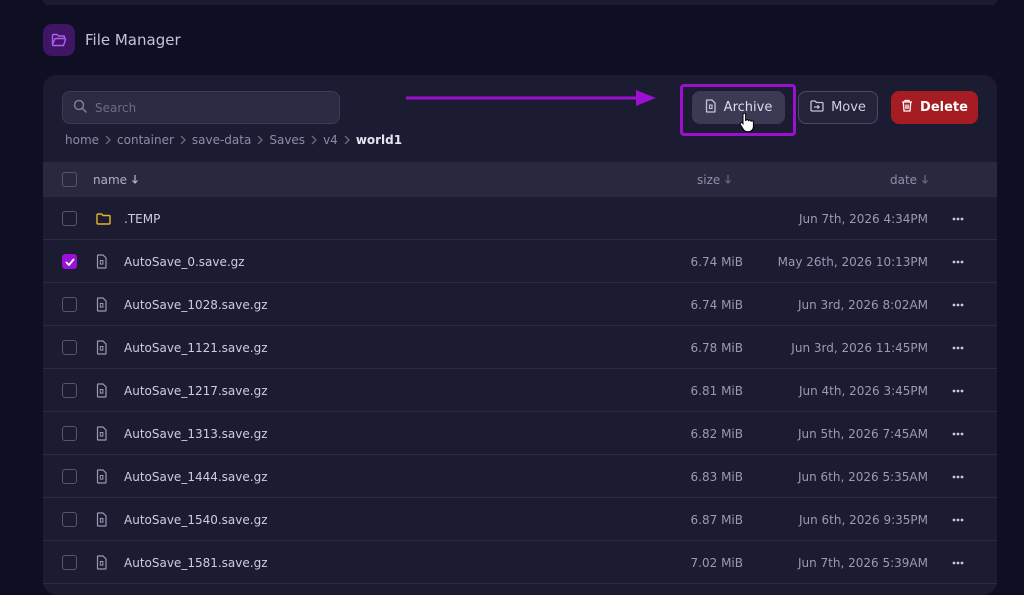 The width and height of the screenshot is (1024, 595). What do you see at coordinates (520, 218) in the screenshot?
I see `table-row: .TEMP Jun 7th, 2026 4:34PM` at bounding box center [520, 218].